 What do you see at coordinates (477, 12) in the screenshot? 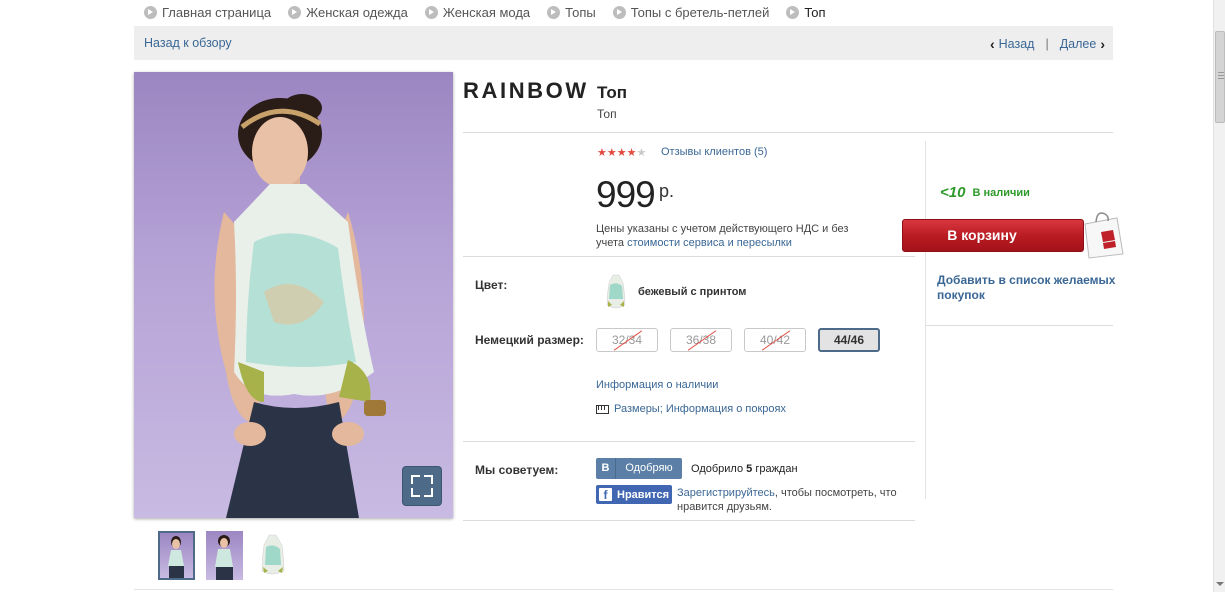
I see `breadcrumb-item-womens-fashion: Женская мода` at bounding box center [477, 12].